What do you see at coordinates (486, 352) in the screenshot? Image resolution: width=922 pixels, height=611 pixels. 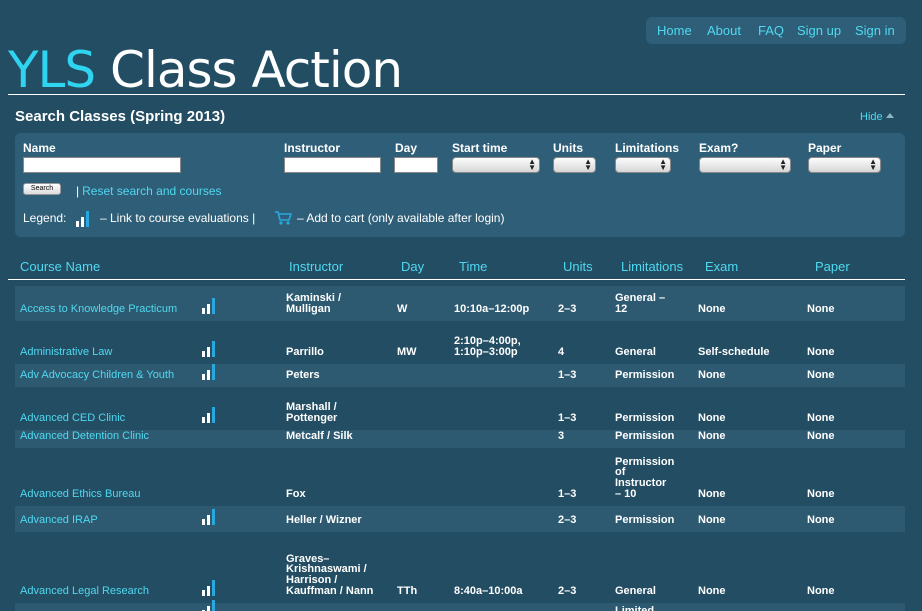 I see `time-cell: 1:10p–3:00p` at bounding box center [486, 352].